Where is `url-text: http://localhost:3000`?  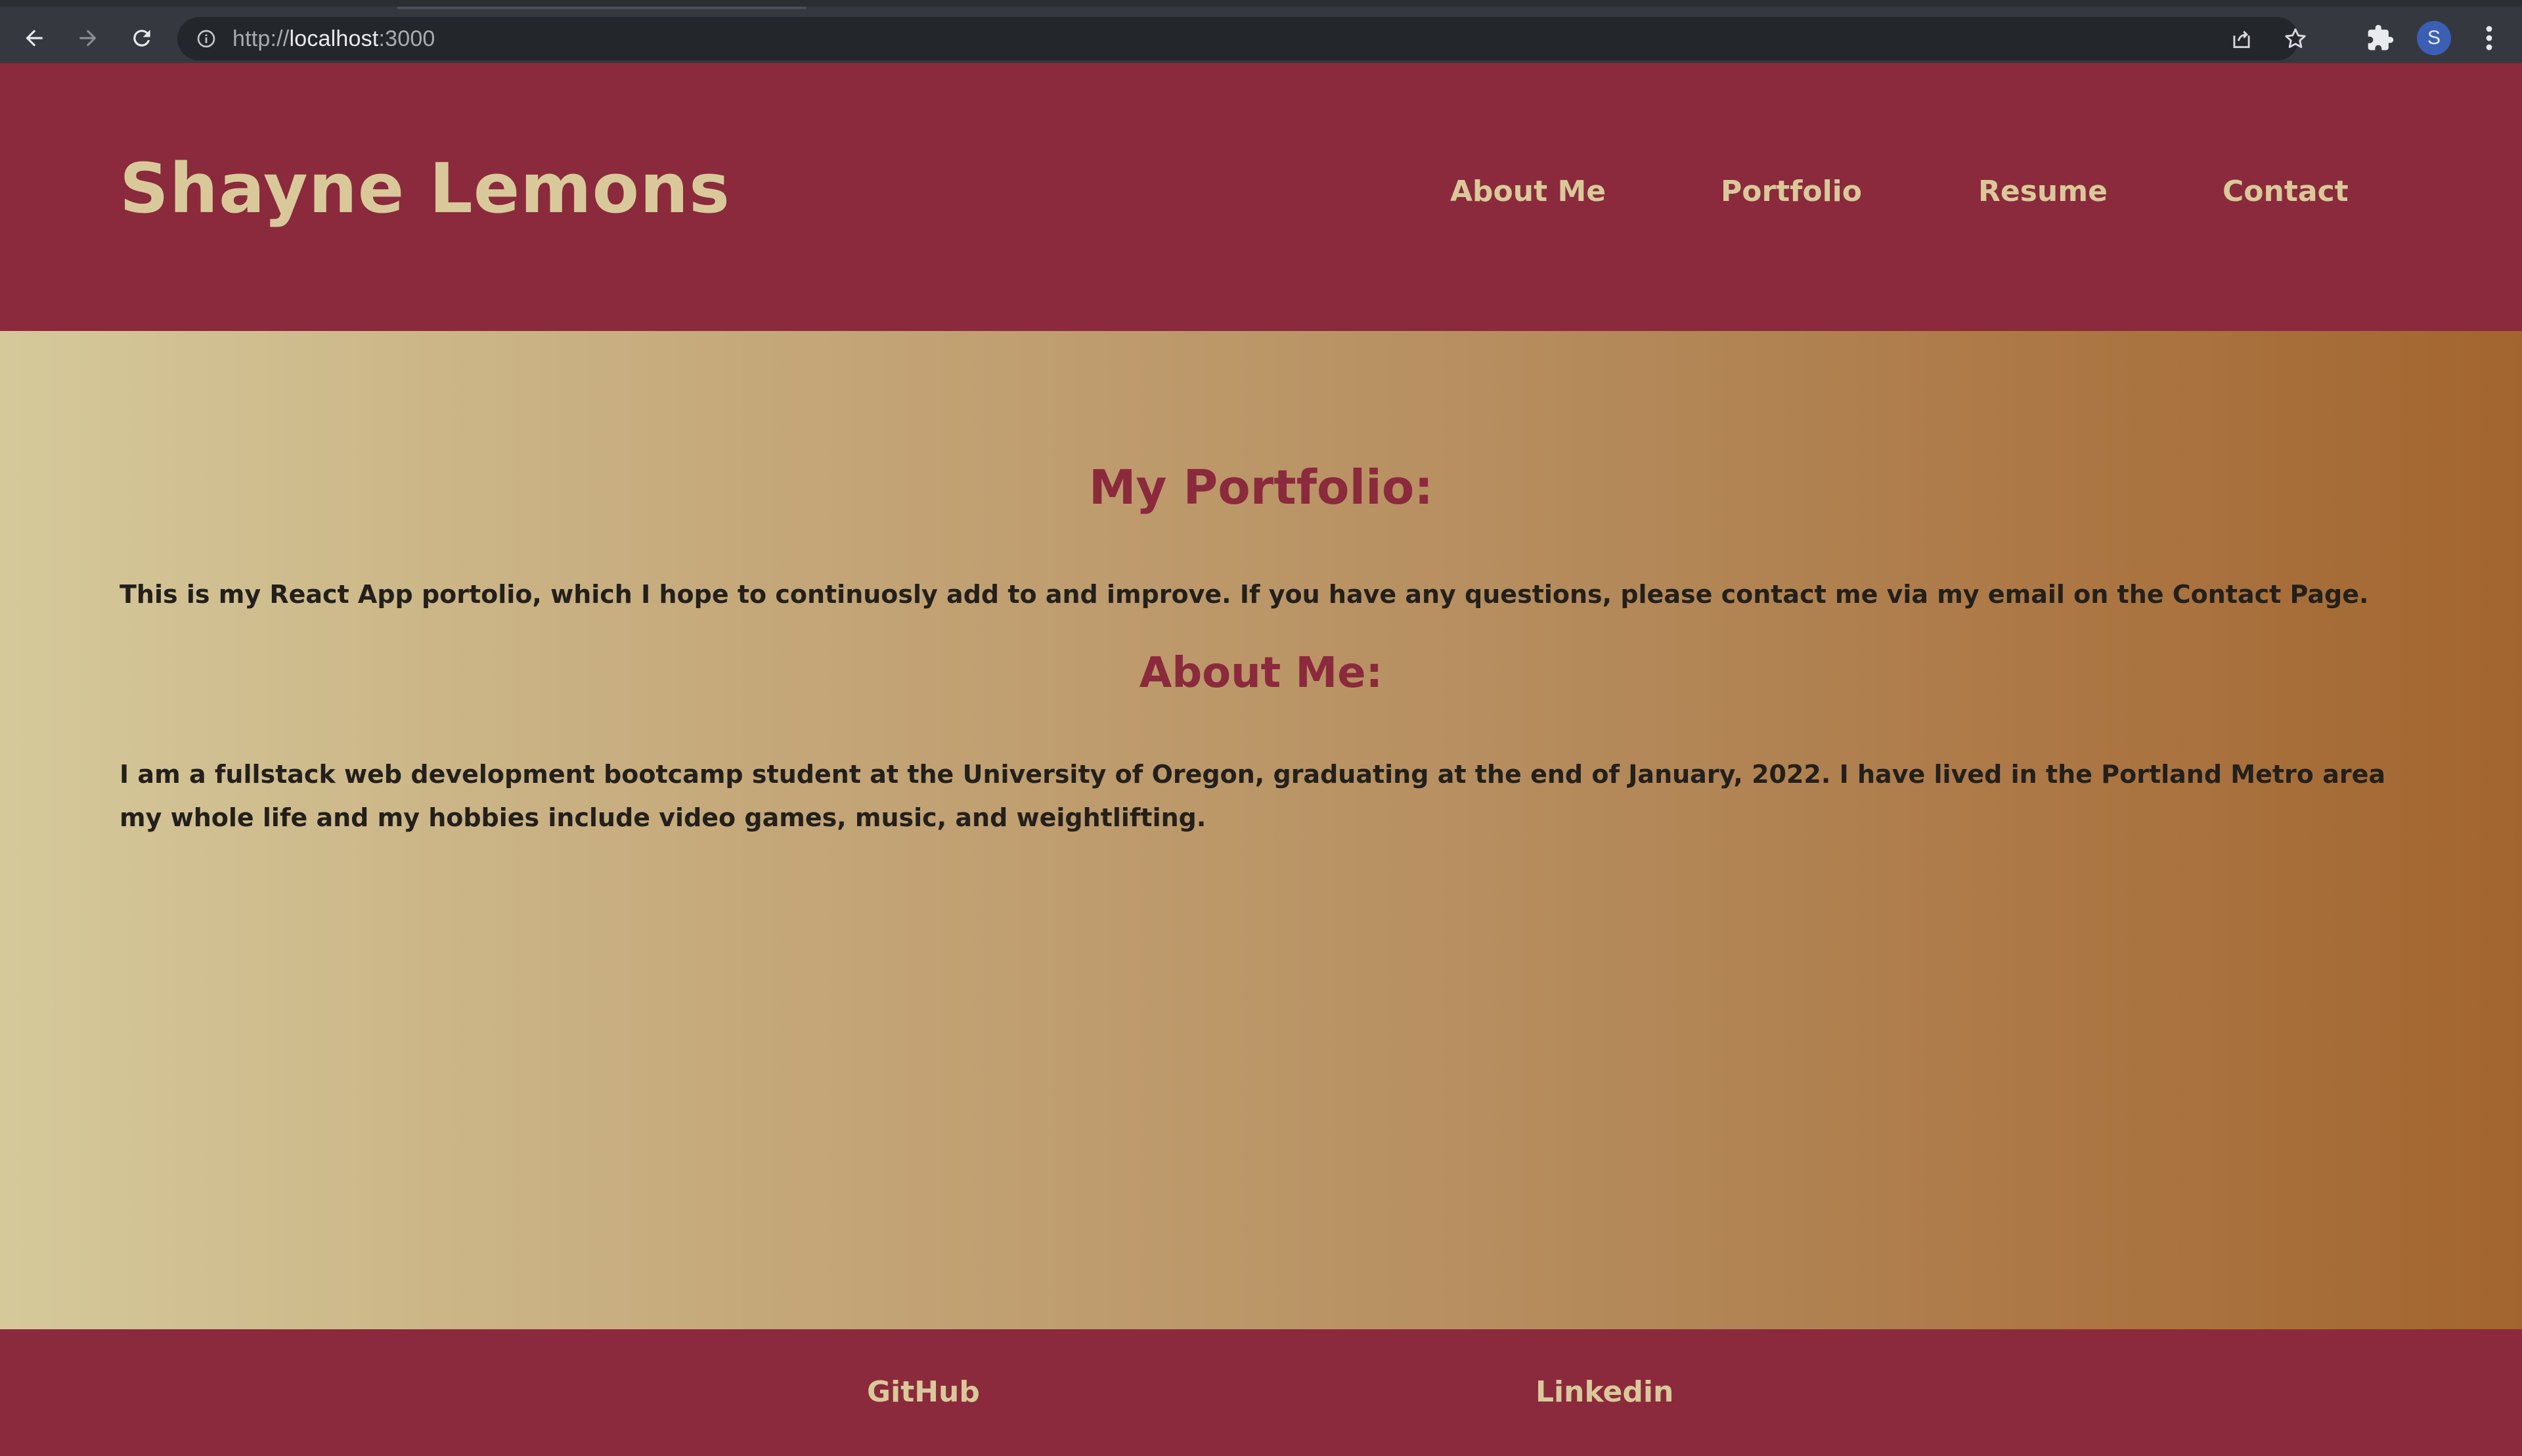
url-text: http://localhost:3000 is located at coordinates (333, 38).